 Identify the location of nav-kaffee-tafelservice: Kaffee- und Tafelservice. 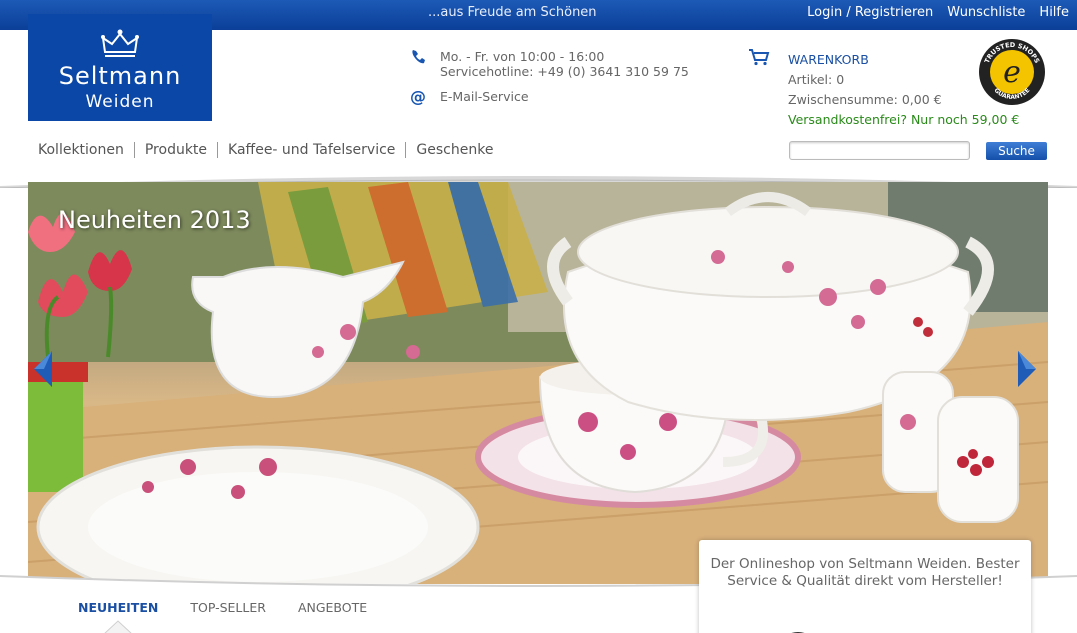
(311, 150).